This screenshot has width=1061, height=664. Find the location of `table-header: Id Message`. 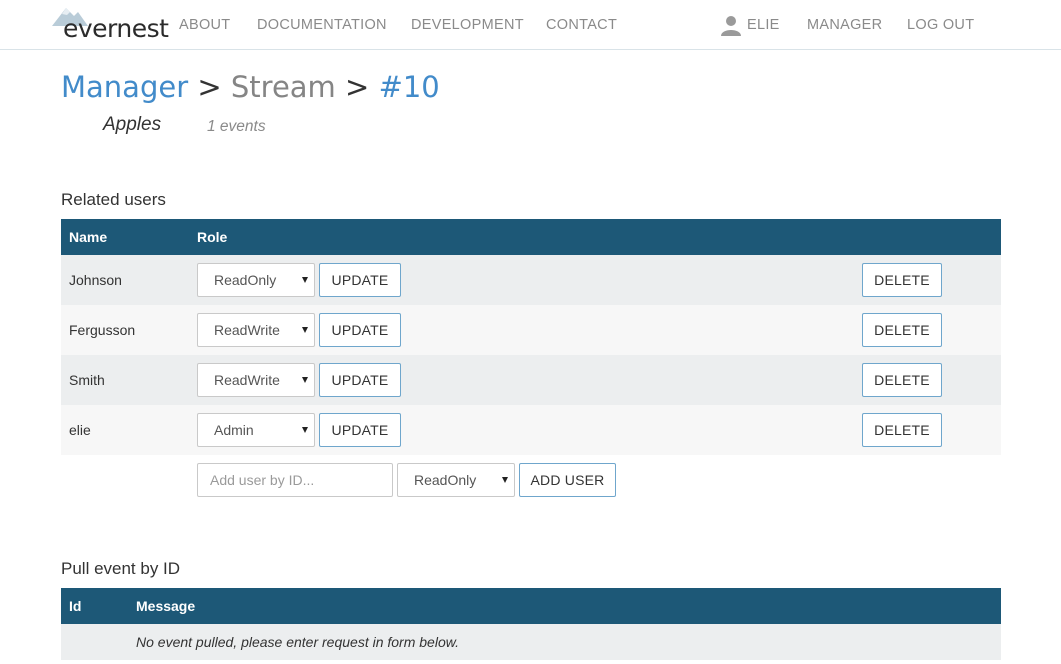

table-header: Id Message is located at coordinates (531, 606).